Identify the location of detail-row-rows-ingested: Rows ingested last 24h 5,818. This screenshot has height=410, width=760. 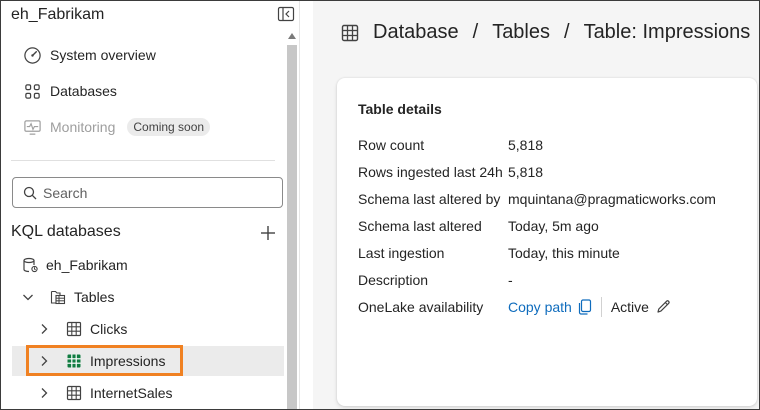
(450, 172).